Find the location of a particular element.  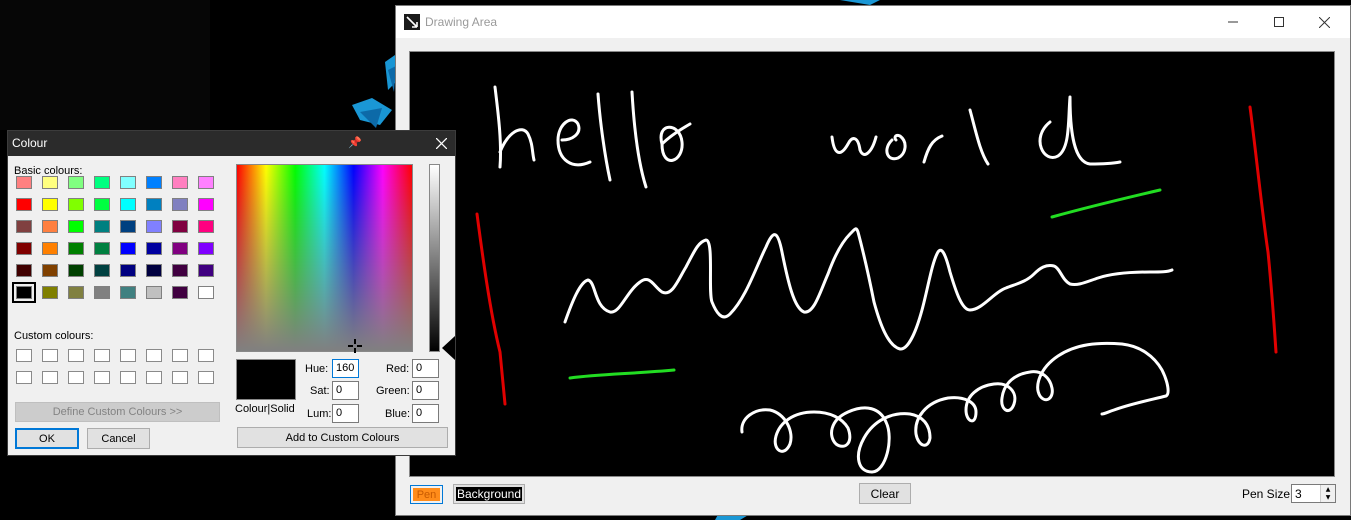

colour-solid-label: Colour|Solid is located at coordinates (265, 409).